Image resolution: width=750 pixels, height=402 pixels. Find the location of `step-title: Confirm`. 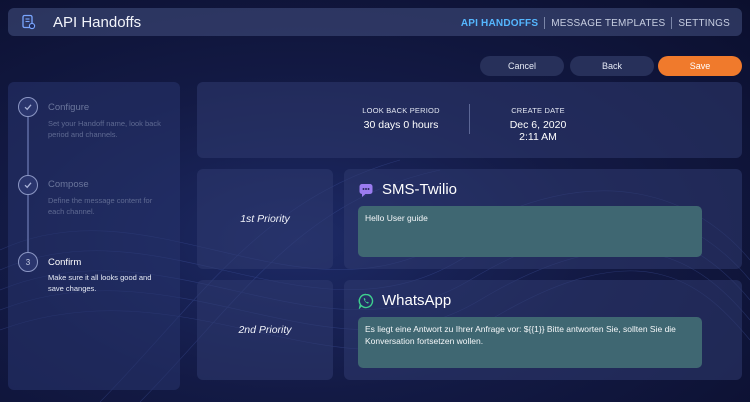

step-title: Confirm is located at coordinates (65, 262).